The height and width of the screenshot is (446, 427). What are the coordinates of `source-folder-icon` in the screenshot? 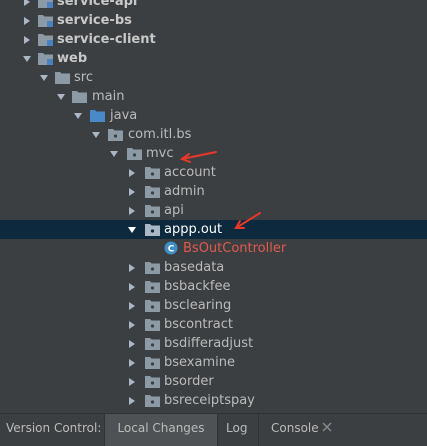 It's located at (97, 116).